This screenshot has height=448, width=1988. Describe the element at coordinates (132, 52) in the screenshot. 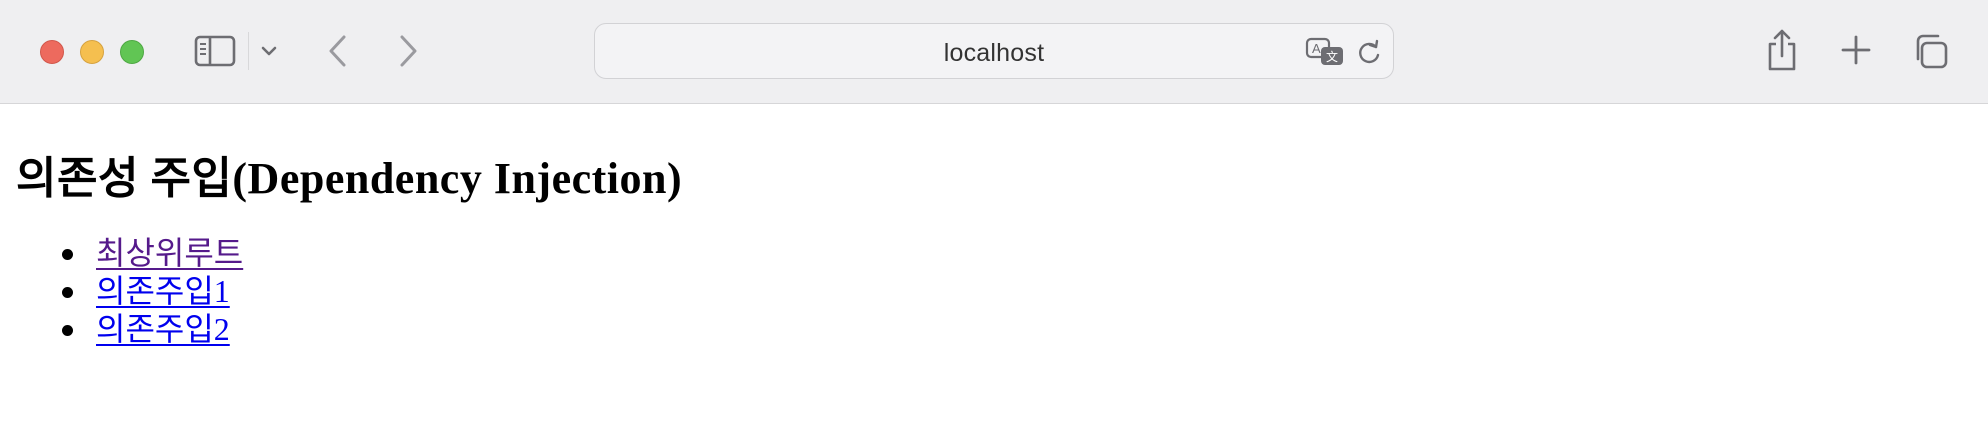

I see `zoom-window-icon` at that location.